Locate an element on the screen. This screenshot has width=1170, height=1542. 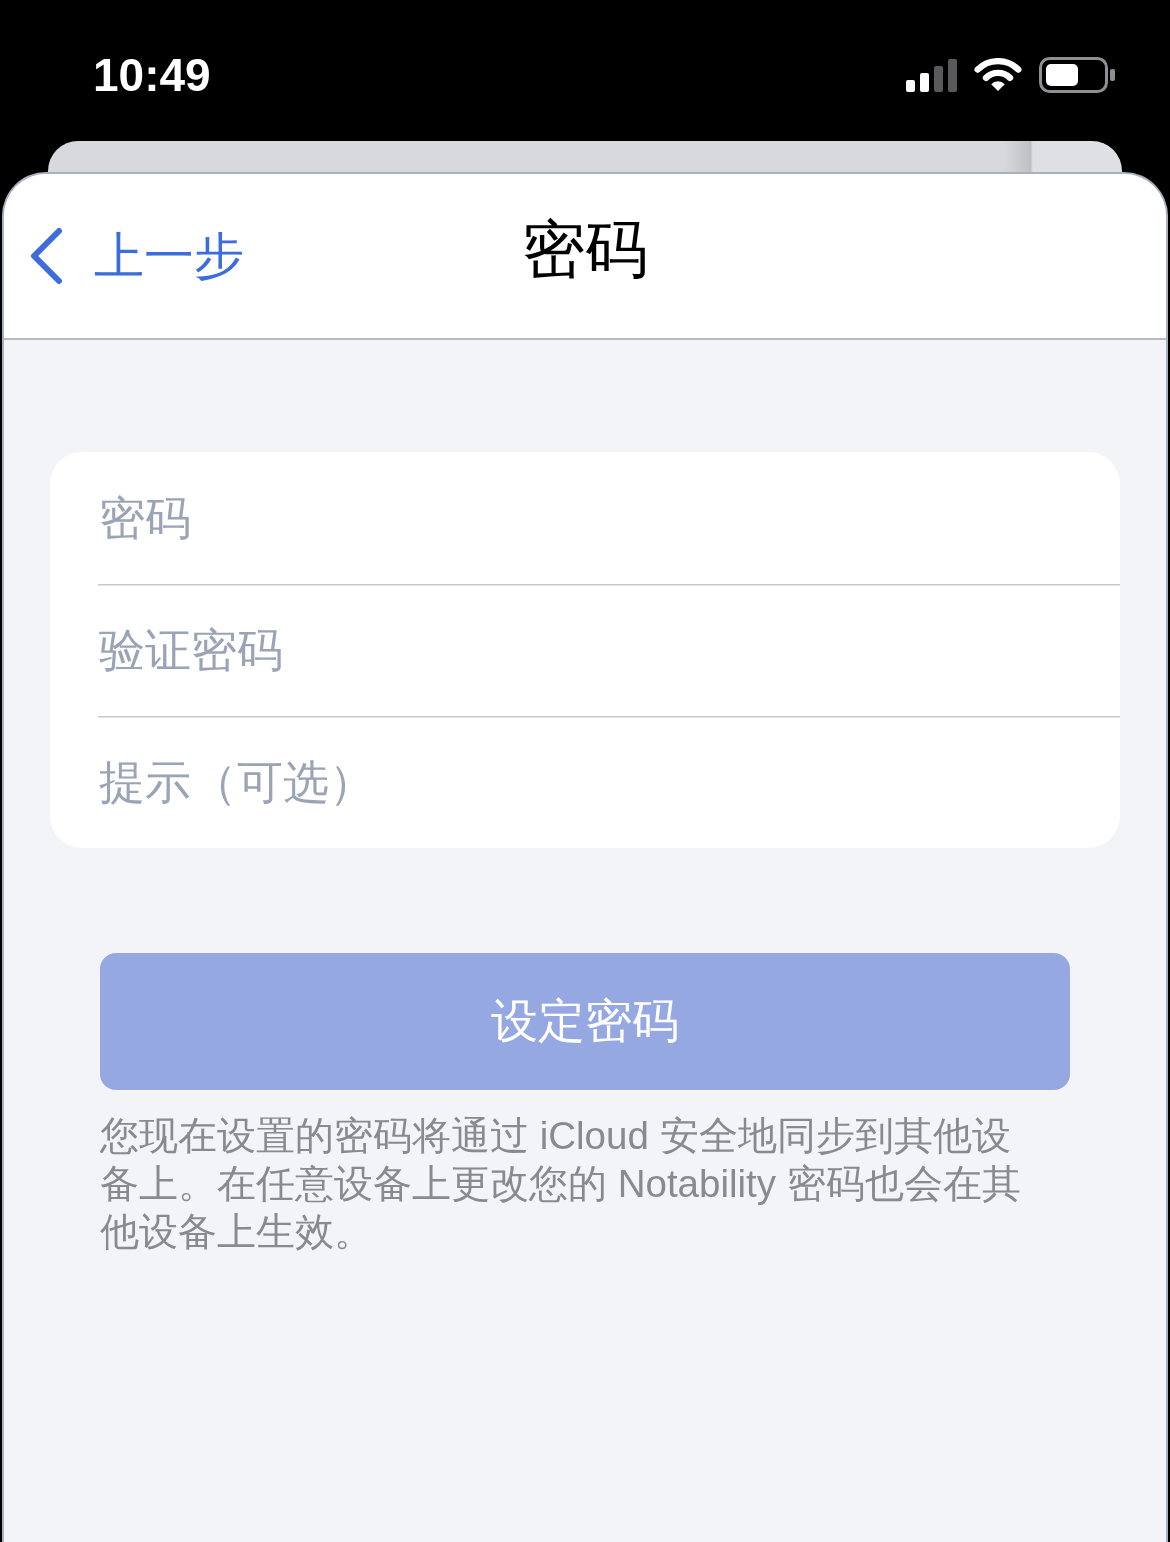
footnote-text: 您现在设置的密码将通过 iCloud 安全地同步到其他设备上。在任意设备上更改您的 Notability 密码也会在其他设备上生效。 is located at coordinates (561, 1184).